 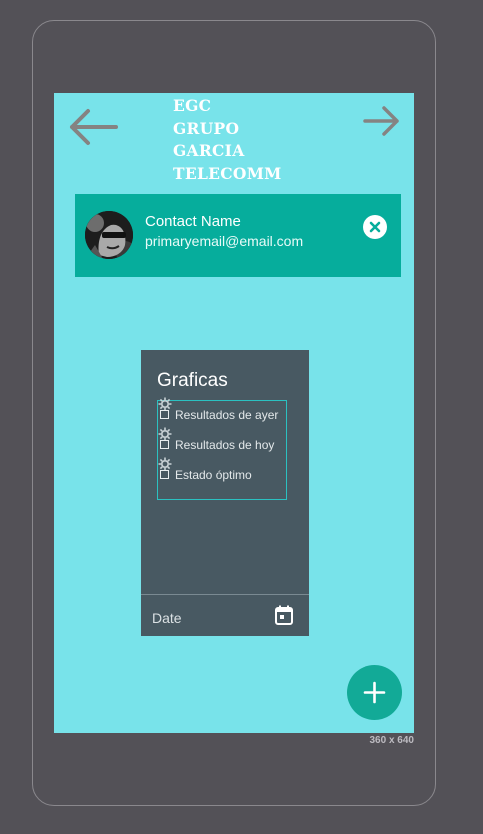 I want to click on contact-email: primaryemail@email.com, so click(x=224, y=241).